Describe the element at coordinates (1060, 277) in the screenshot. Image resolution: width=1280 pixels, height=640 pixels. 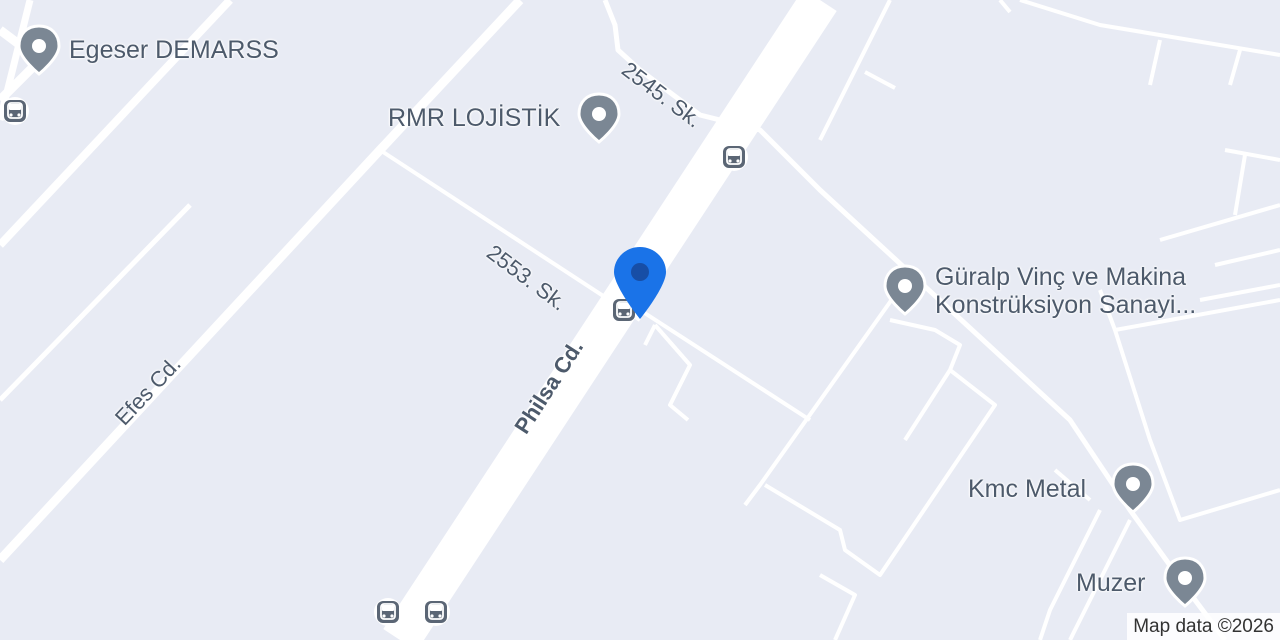
I see `poi-label-guralp-line1: Güralp Vinç ve Makina` at that location.